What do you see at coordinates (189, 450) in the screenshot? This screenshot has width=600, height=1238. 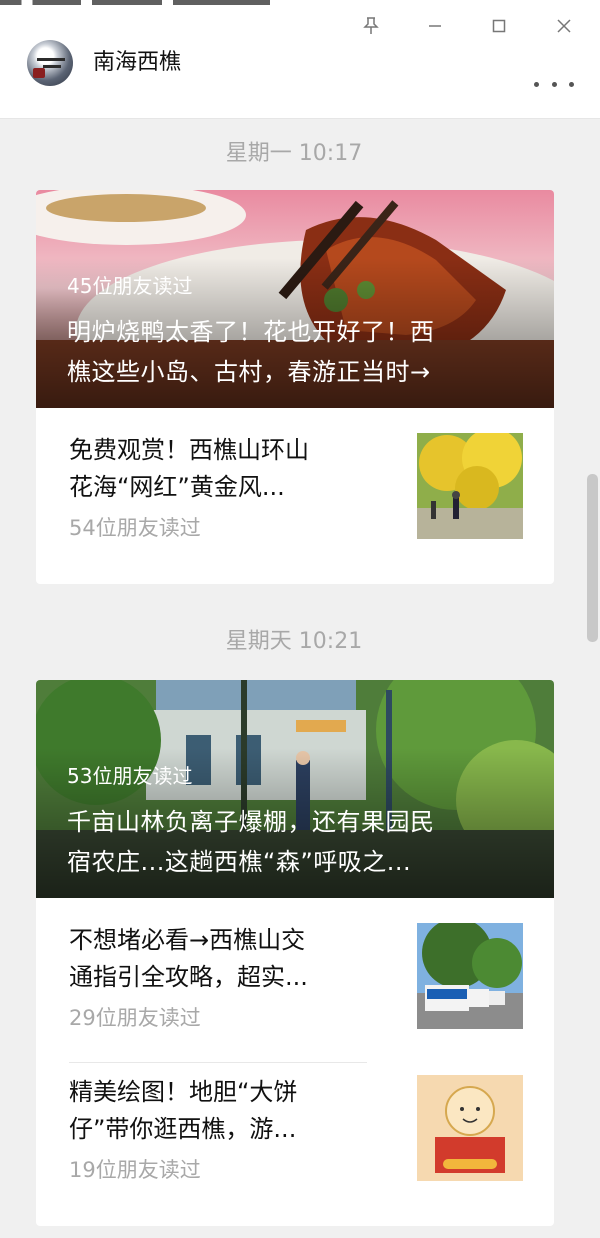 I see `article-title-line: 免费观赏！西樵山环山` at bounding box center [189, 450].